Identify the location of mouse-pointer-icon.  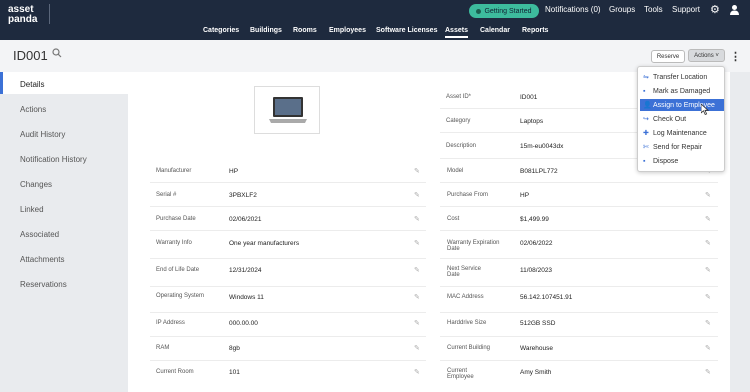
(705, 110).